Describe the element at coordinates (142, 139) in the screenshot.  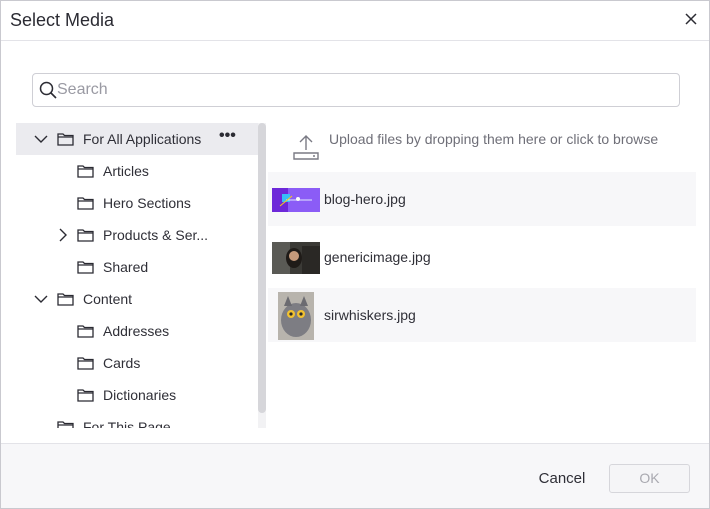
I see `tree-item-label: For All Applications` at that location.